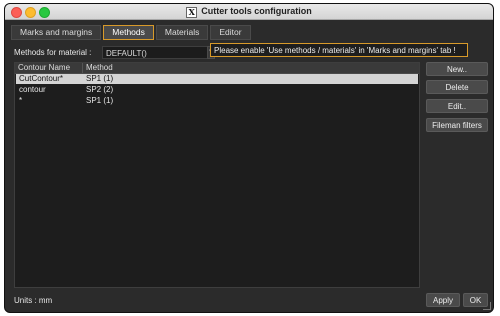  What do you see at coordinates (192, 12) in the screenshot?
I see `x11-app-icon: X` at bounding box center [192, 12].